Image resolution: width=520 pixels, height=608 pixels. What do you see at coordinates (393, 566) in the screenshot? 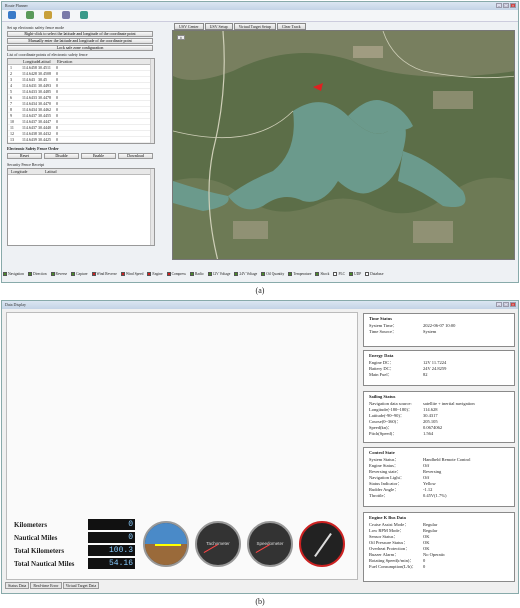
I see `status-key: Fuel Consumption(L/h)：` at bounding box center [393, 566].